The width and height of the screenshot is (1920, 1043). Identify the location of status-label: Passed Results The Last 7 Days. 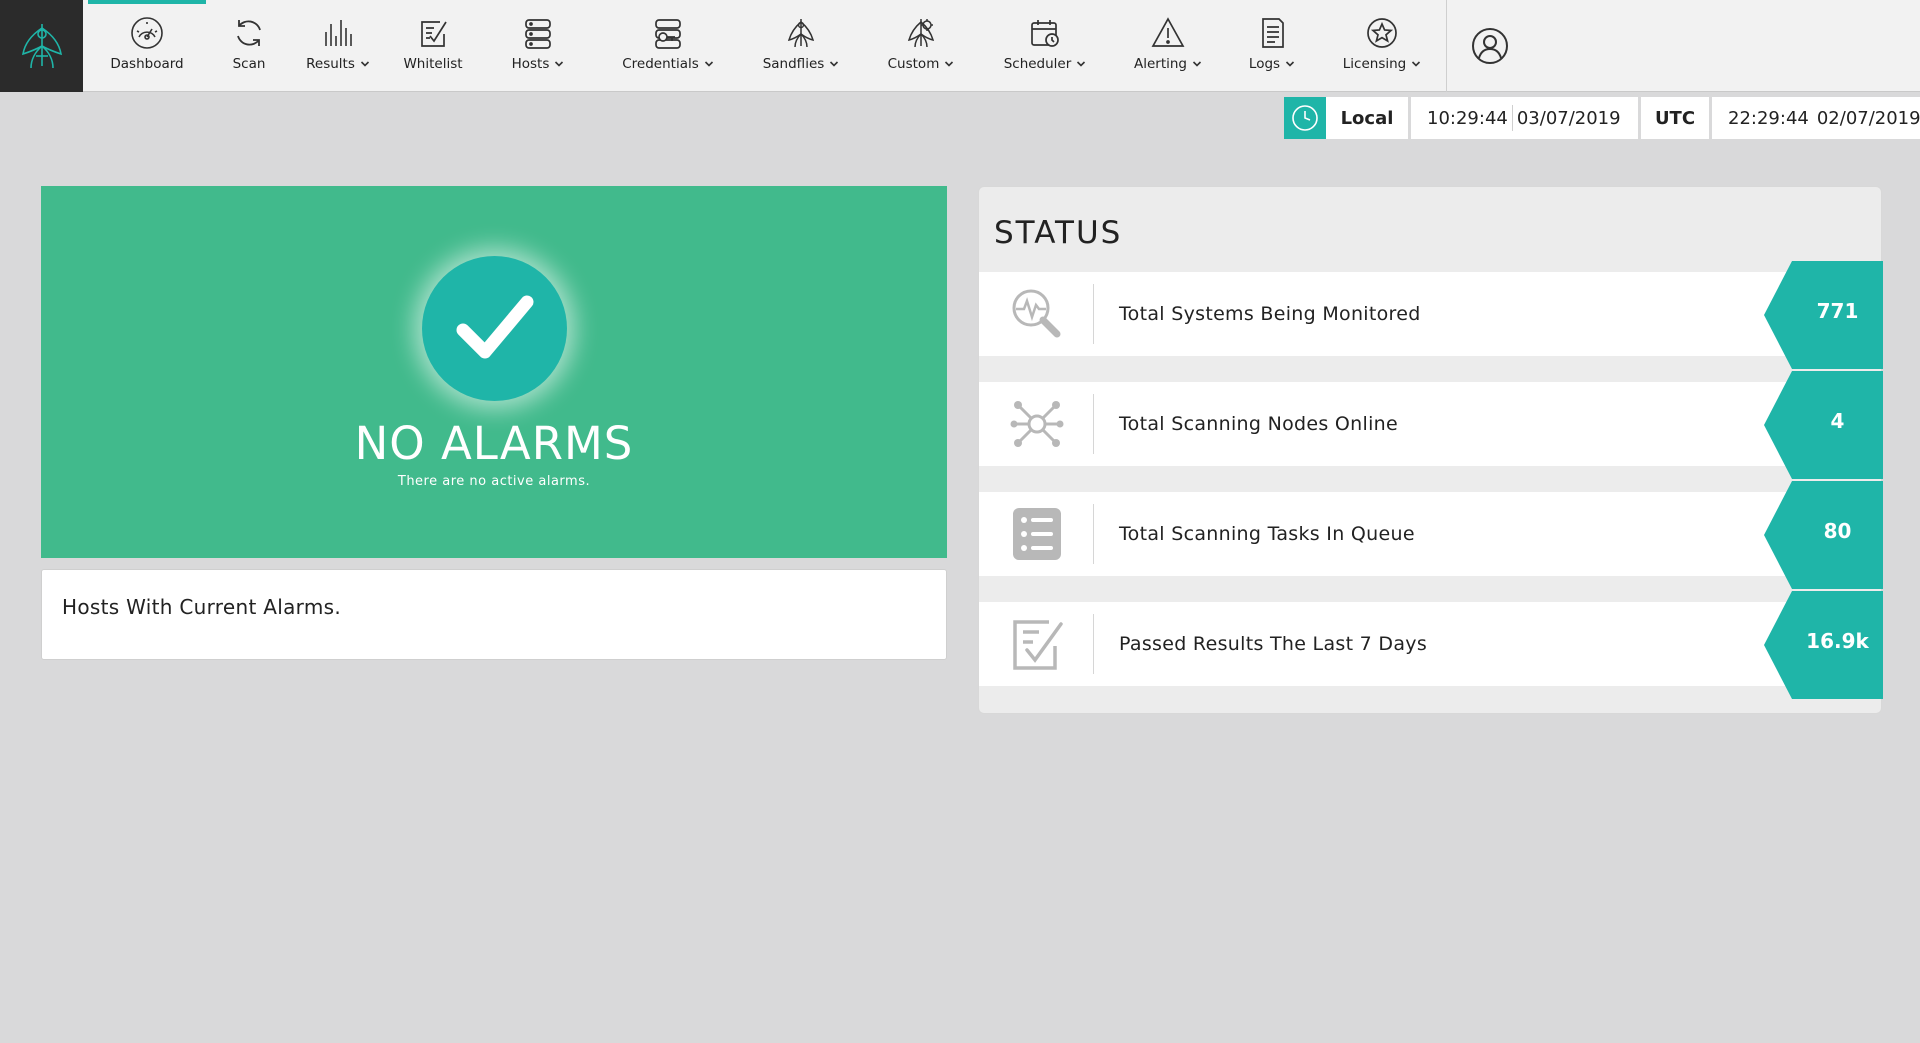
(1273, 644).